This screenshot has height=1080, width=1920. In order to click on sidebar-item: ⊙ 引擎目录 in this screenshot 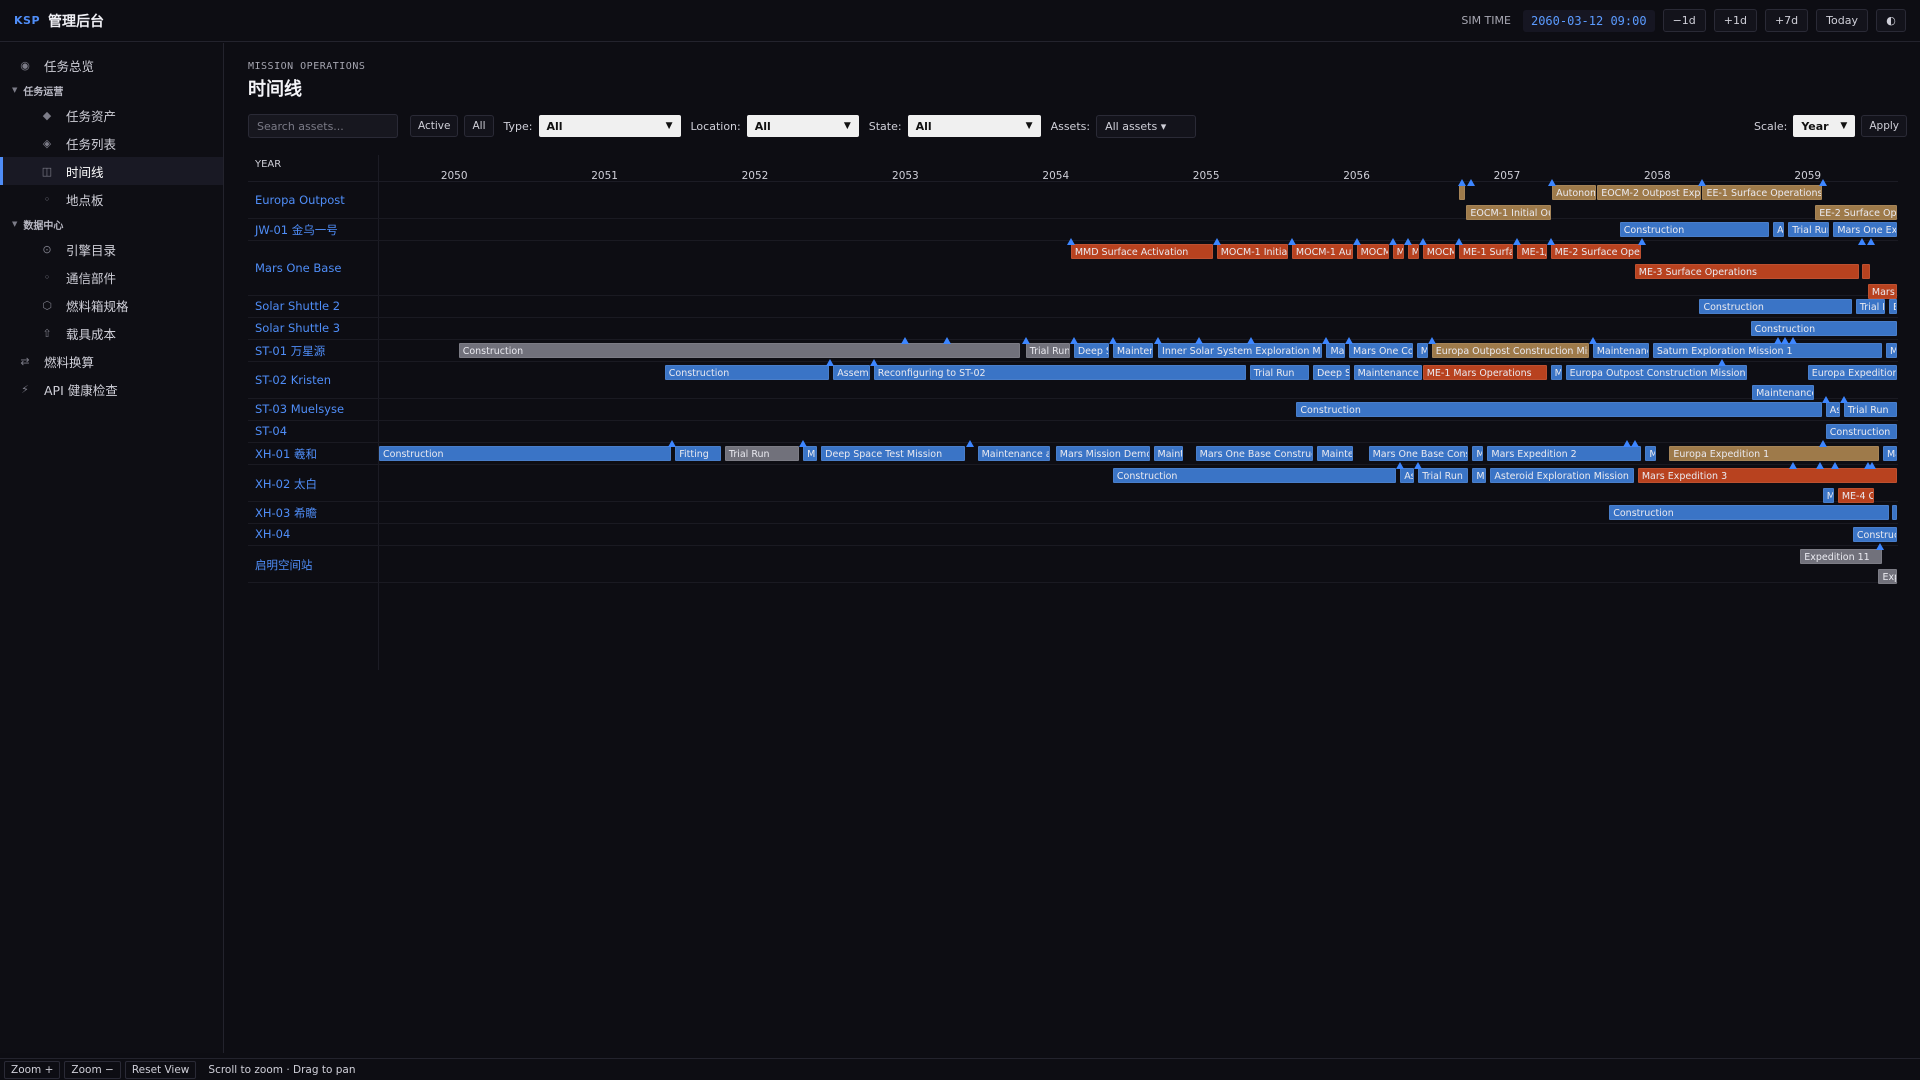, I will do `click(111, 249)`.